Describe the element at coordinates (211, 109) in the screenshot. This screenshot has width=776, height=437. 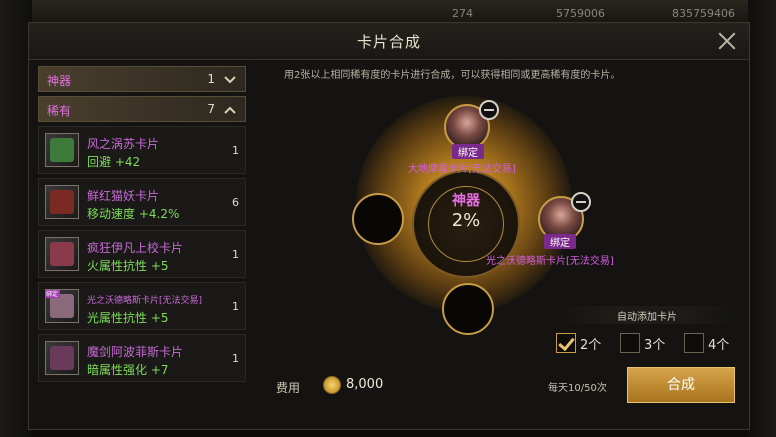
I see `category-count: 7` at that location.